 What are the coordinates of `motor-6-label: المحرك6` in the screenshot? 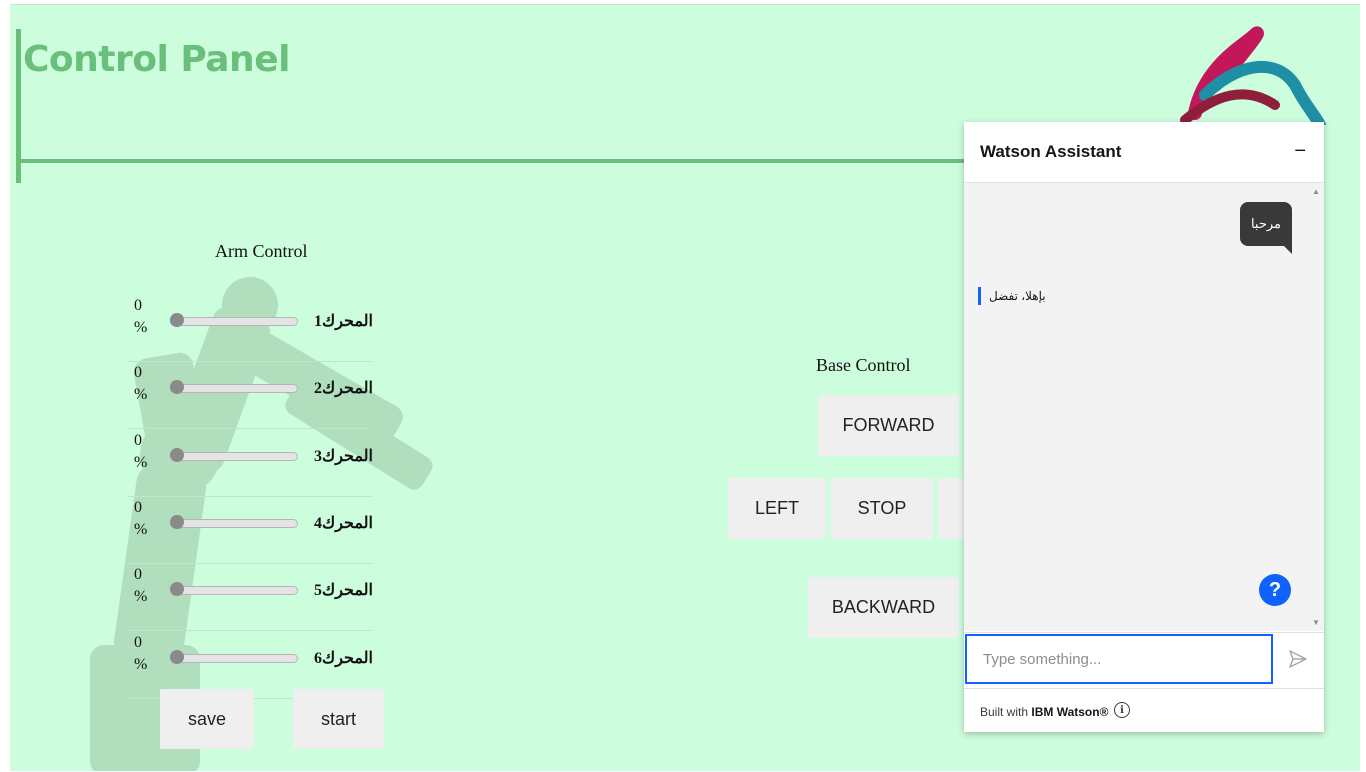 It's located at (343, 658).